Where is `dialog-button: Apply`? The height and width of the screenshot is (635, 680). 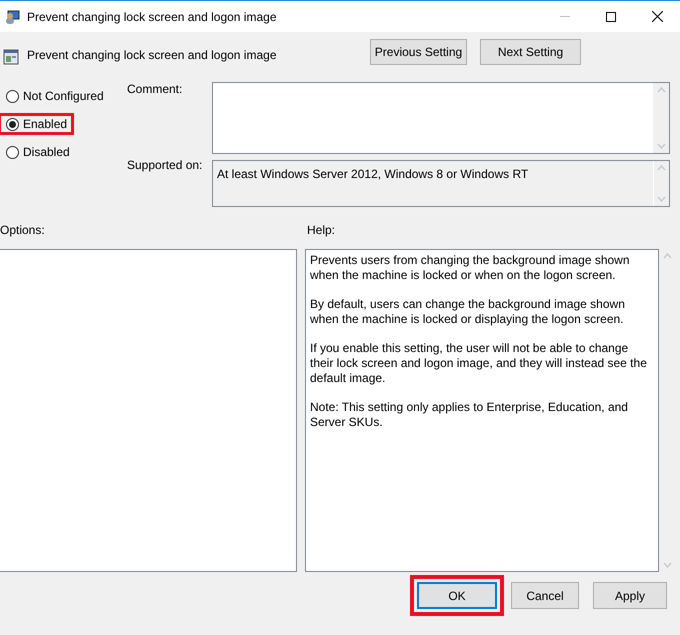
dialog-button: Apply is located at coordinates (630, 595).